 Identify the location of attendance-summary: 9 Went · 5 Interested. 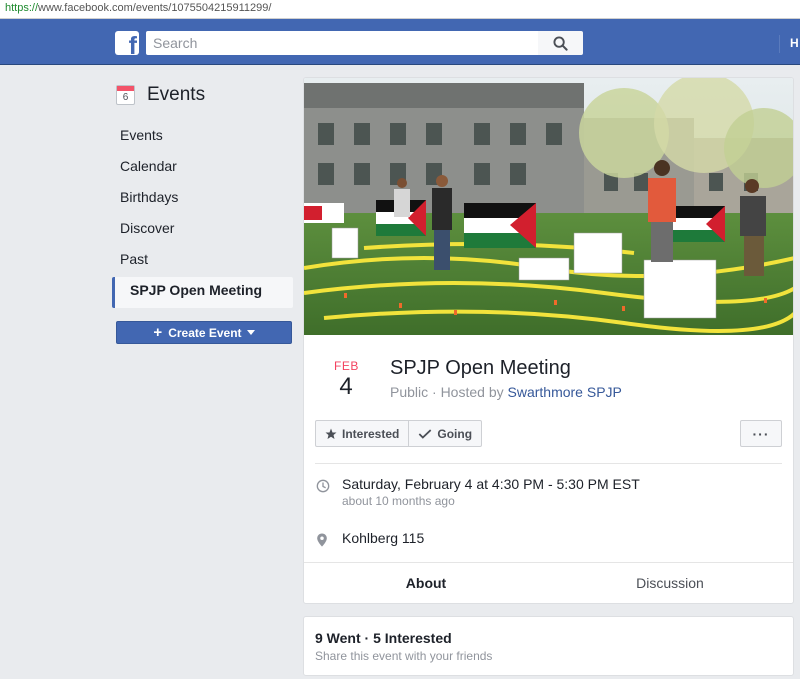
(383, 638).